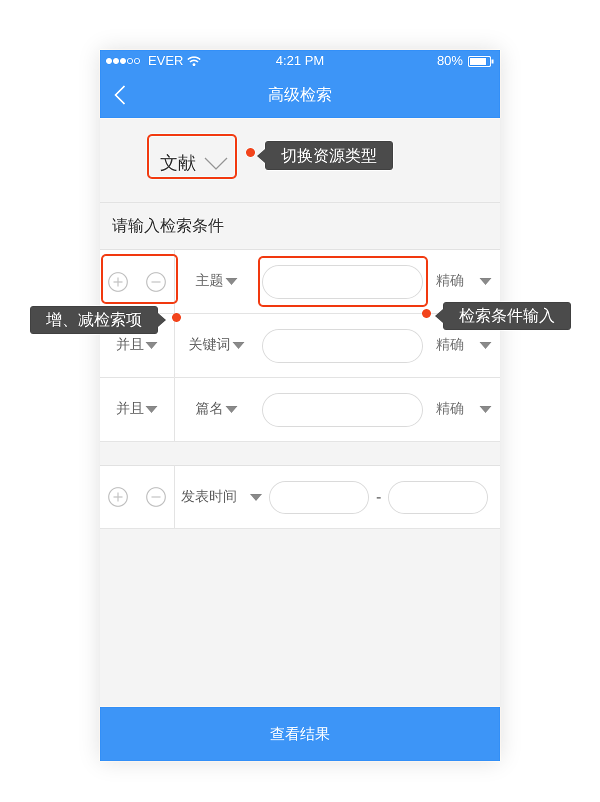  Describe the element at coordinates (449, 61) in the screenshot. I see `battery-percent: 80%` at that location.